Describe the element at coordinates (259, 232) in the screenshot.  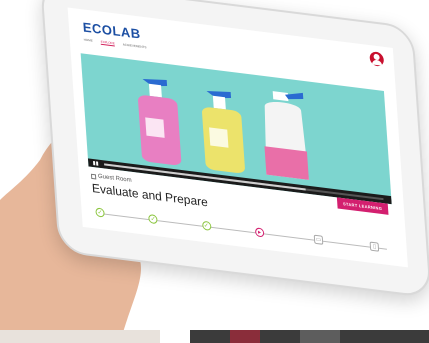
I see `step-4-play-icon: ▸` at that location.